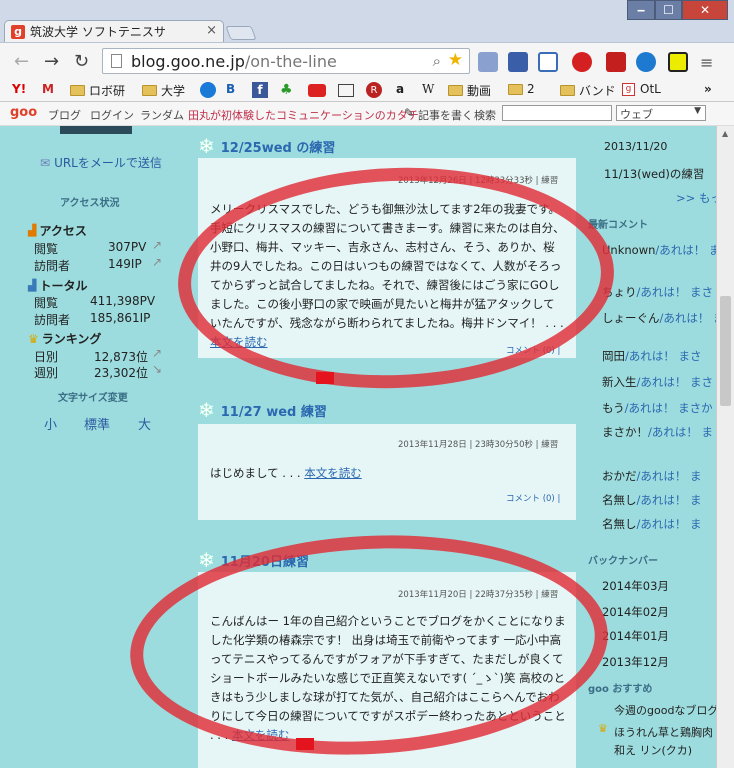 This screenshot has width=734, height=768. Describe the element at coordinates (286, 90) in the screenshot. I see `bookmark-icon-green: ♣` at that location.